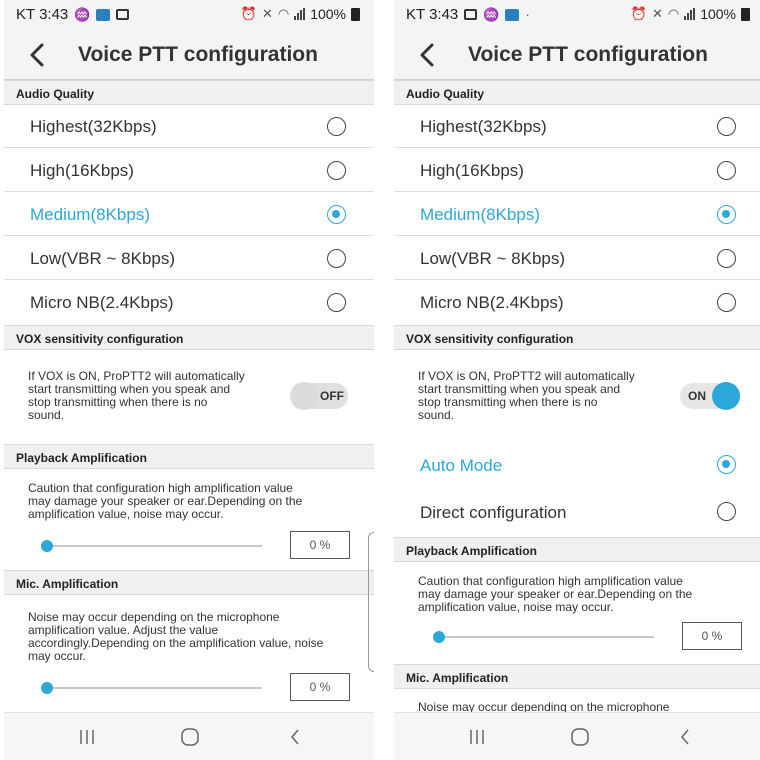 This screenshot has width=760, height=760. I want to click on camera-notification-icon, so click(123, 14).